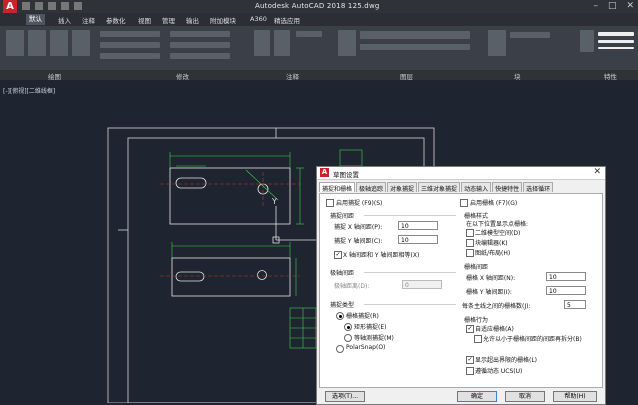  I want to click on move-tool, so click(130, 34).